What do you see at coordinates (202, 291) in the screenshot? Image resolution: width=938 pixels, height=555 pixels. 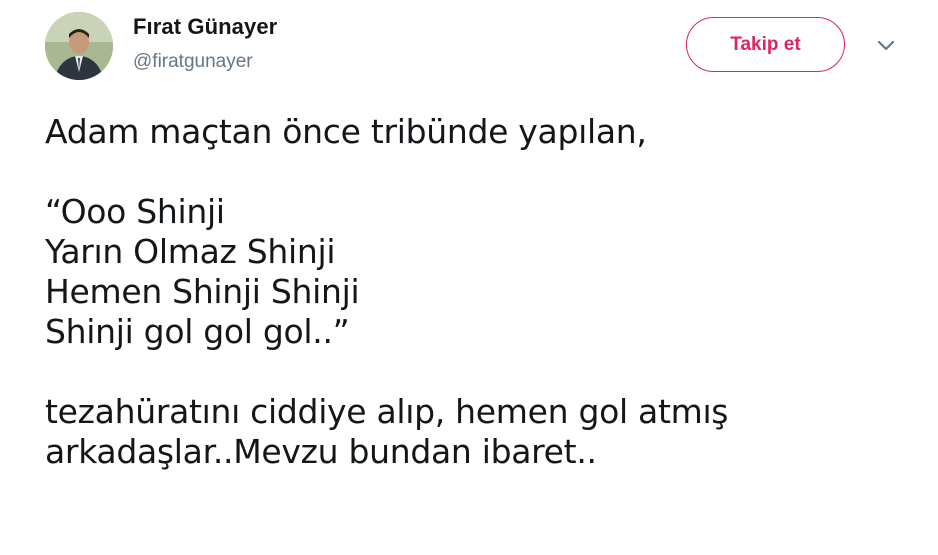 I see `tweet-line: Hemen Shinji Shinji` at bounding box center [202, 291].